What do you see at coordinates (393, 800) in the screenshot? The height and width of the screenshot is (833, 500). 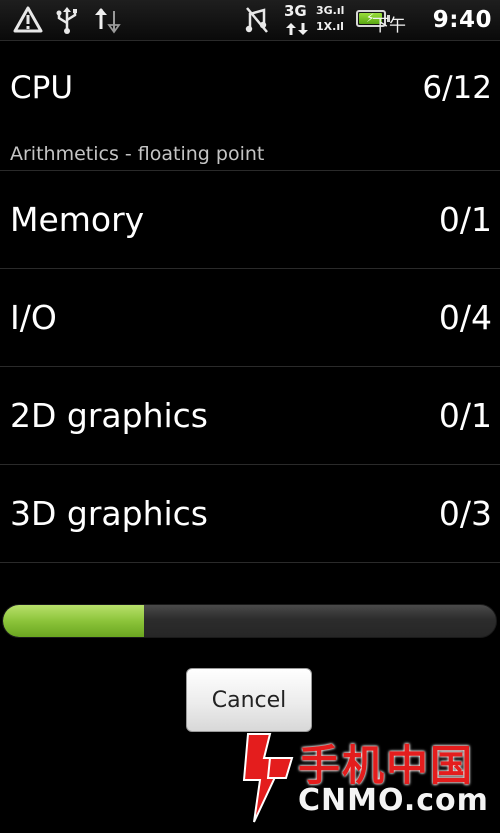 I see `watermark-en-text: CNMO.com` at bounding box center [393, 800].